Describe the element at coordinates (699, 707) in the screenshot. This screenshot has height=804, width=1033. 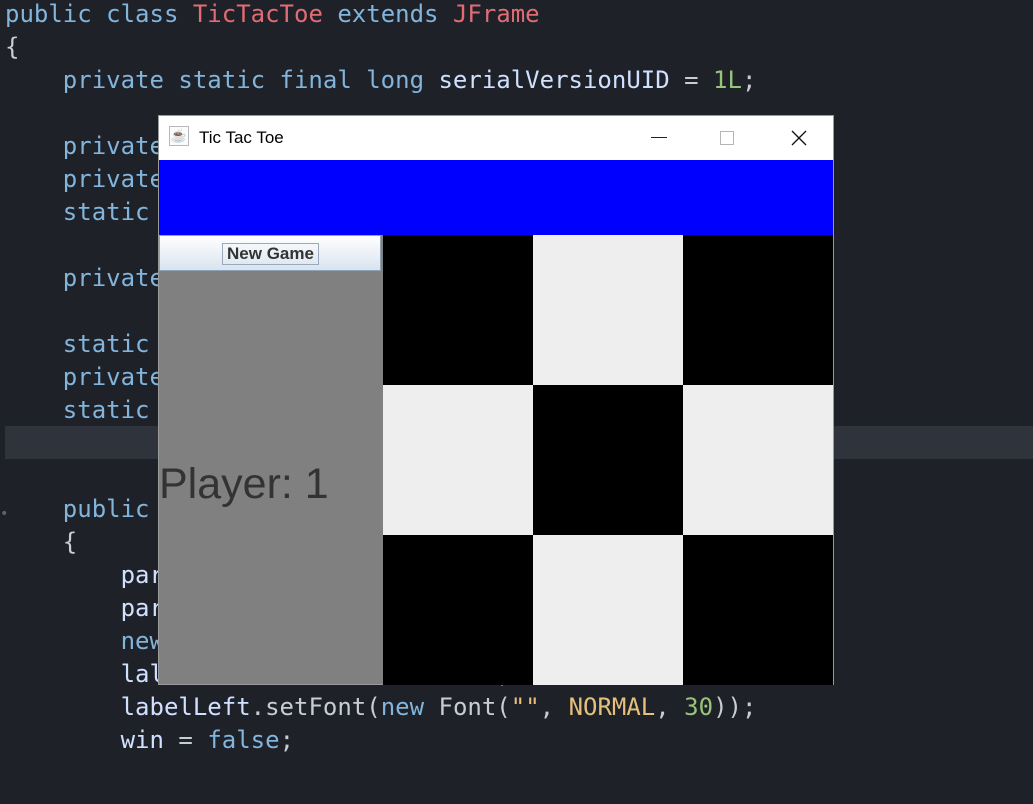
I see `code-token: 30` at that location.